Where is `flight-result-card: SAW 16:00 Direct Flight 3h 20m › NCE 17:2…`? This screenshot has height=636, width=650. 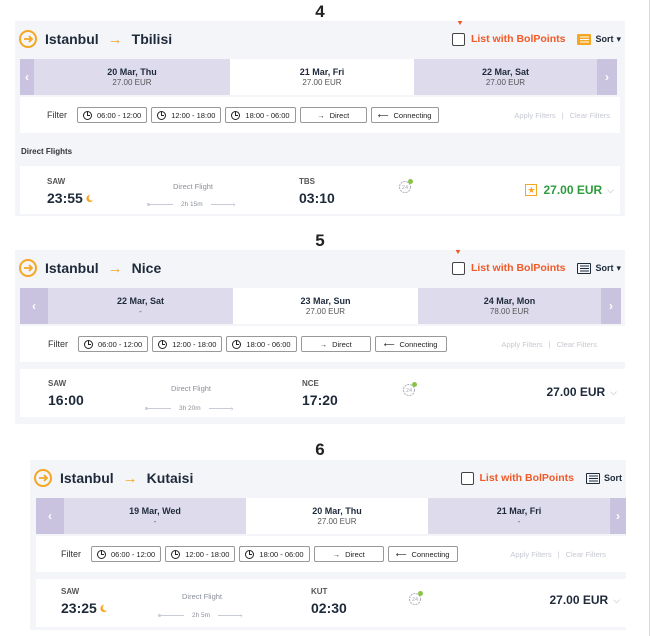
flight-result-card: SAW 16:00 Direct Flight 3h 20m › NCE 17:2… is located at coordinates (322, 393).